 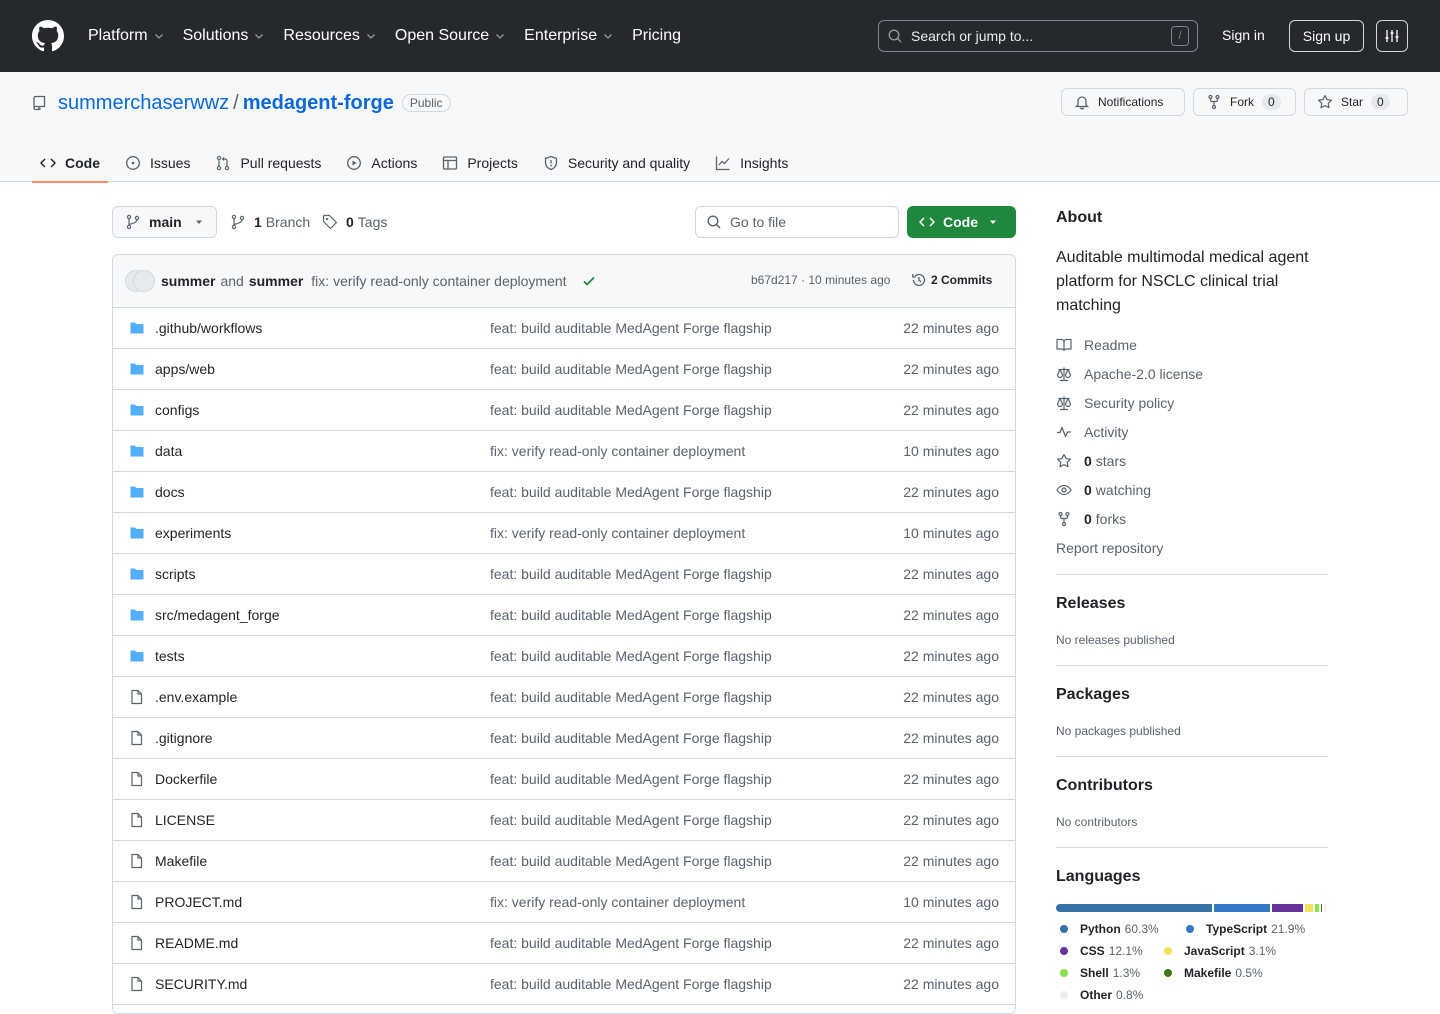 I want to click on commit-sha-time: b67d217 · 10 minutes ago, so click(x=820, y=280).